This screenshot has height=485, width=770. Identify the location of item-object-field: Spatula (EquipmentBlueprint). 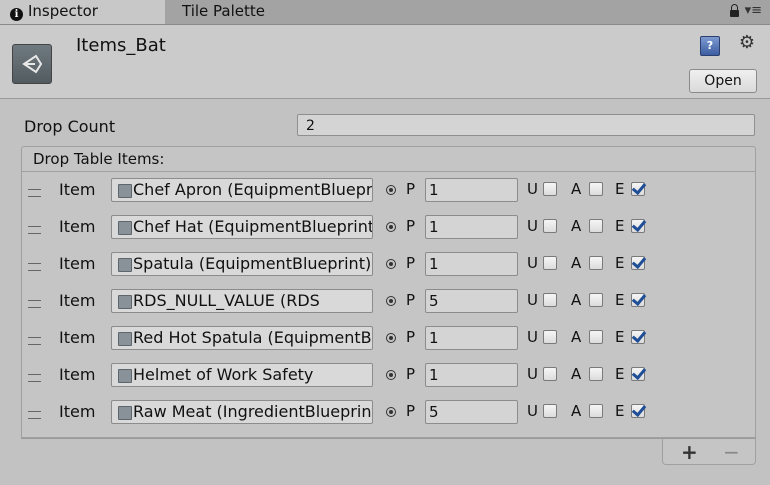
(242, 264).